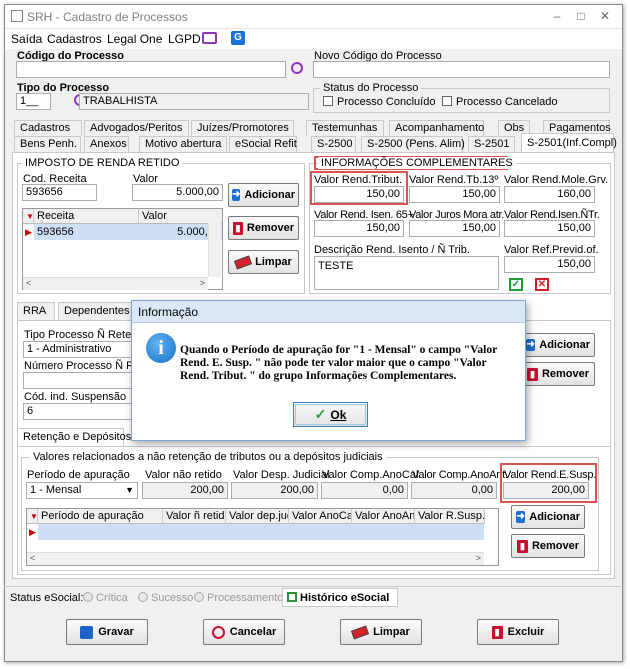 This screenshot has height=669, width=630. What do you see at coordinates (454, 228) in the screenshot?
I see `juros-mora-input: 150,00` at bounding box center [454, 228].